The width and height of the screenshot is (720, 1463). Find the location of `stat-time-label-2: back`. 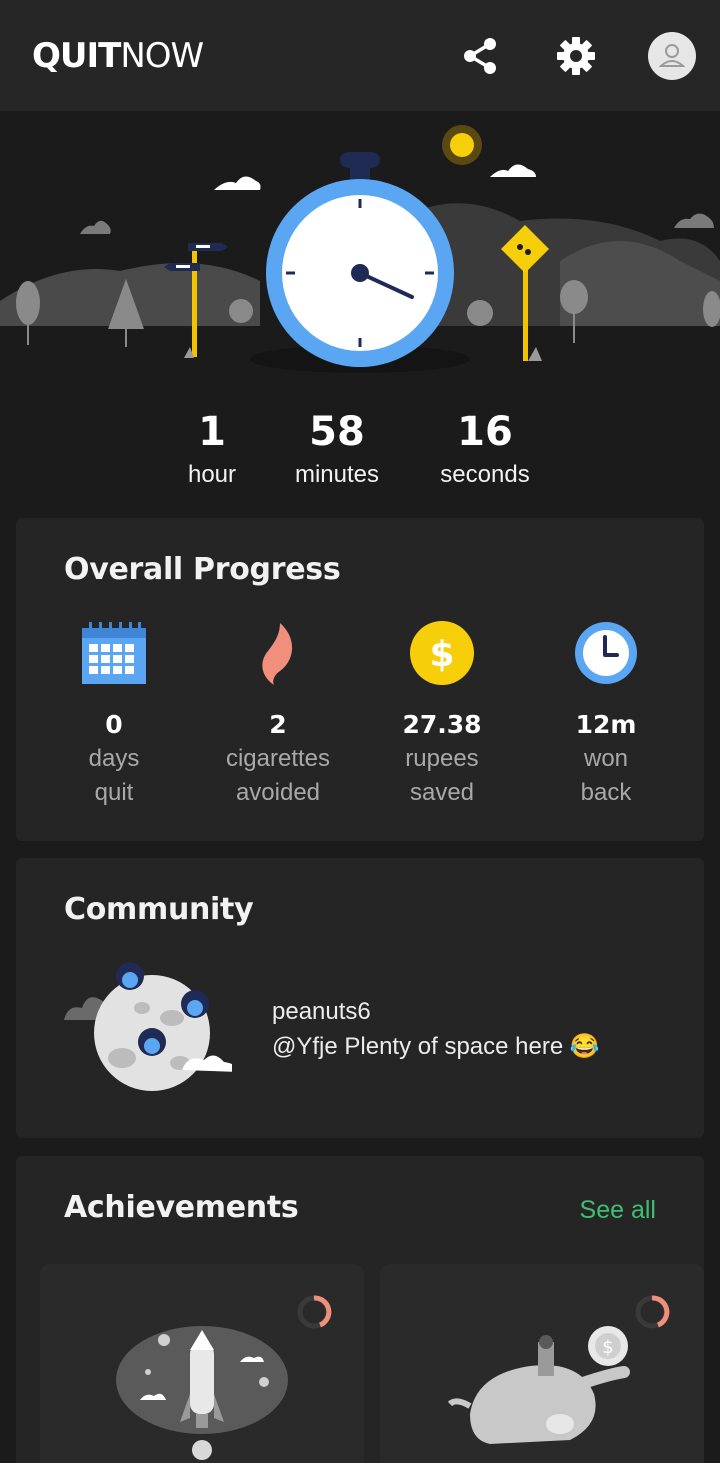

stat-time-label-2: back is located at coordinates (606, 792).